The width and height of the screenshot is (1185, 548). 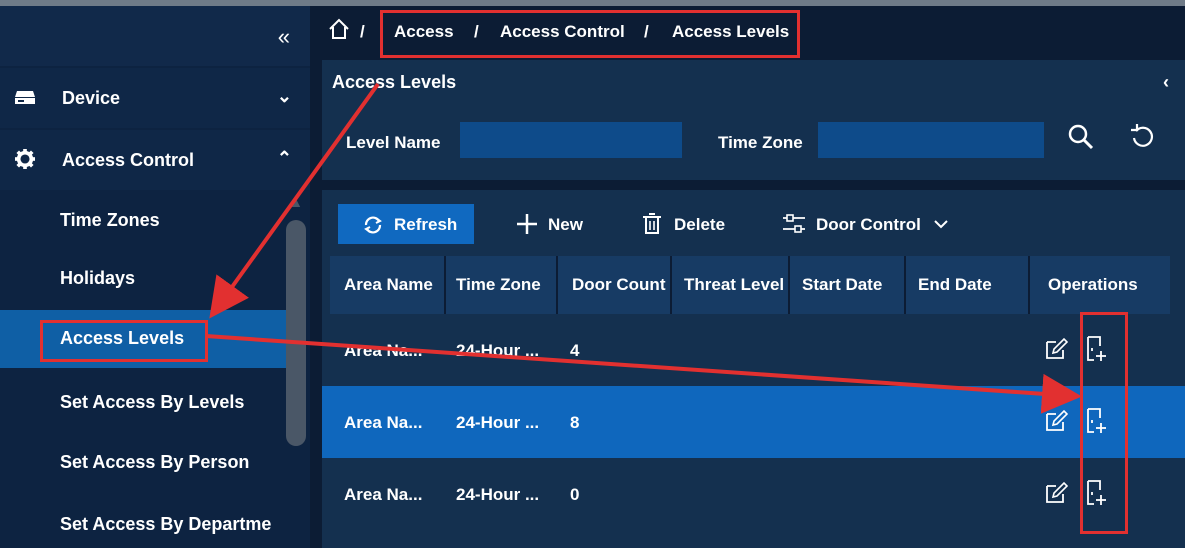 I want to click on sidebar-item-label: Set Access By Person, so click(x=155, y=462).